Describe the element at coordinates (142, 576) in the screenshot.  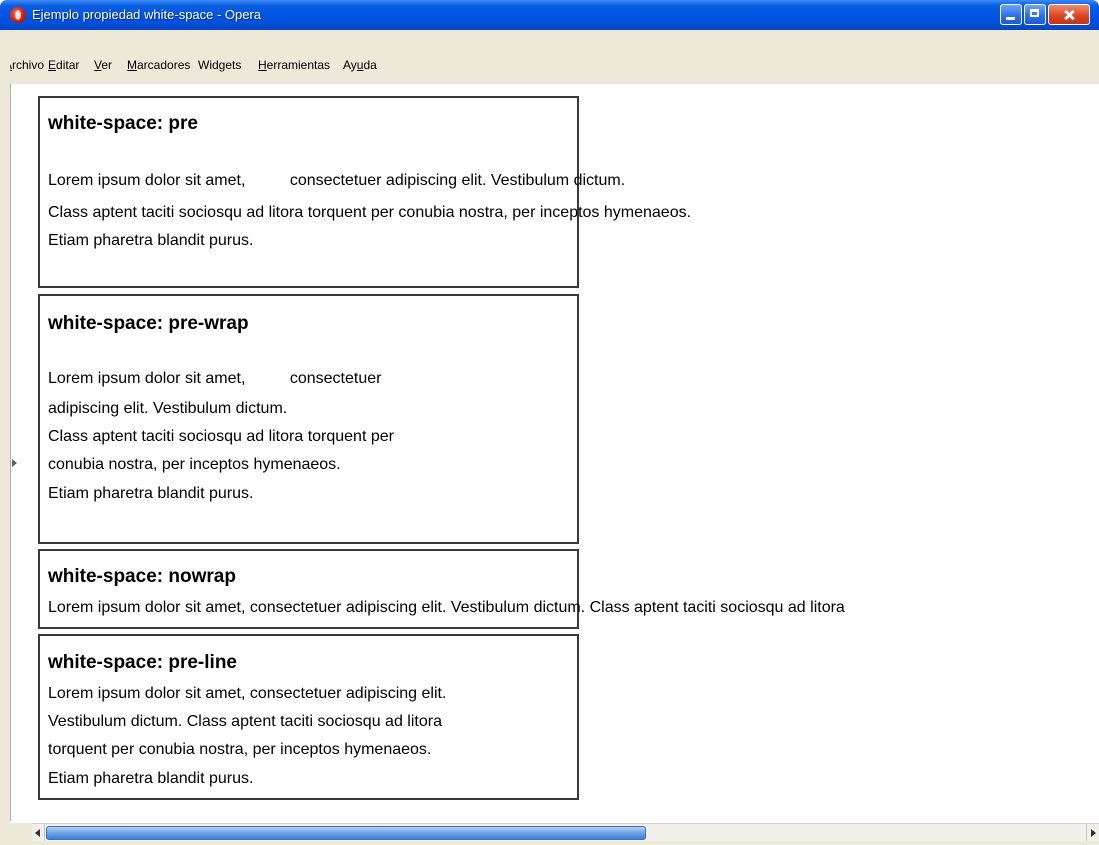
I see `box-title: white-space: nowrap` at that location.